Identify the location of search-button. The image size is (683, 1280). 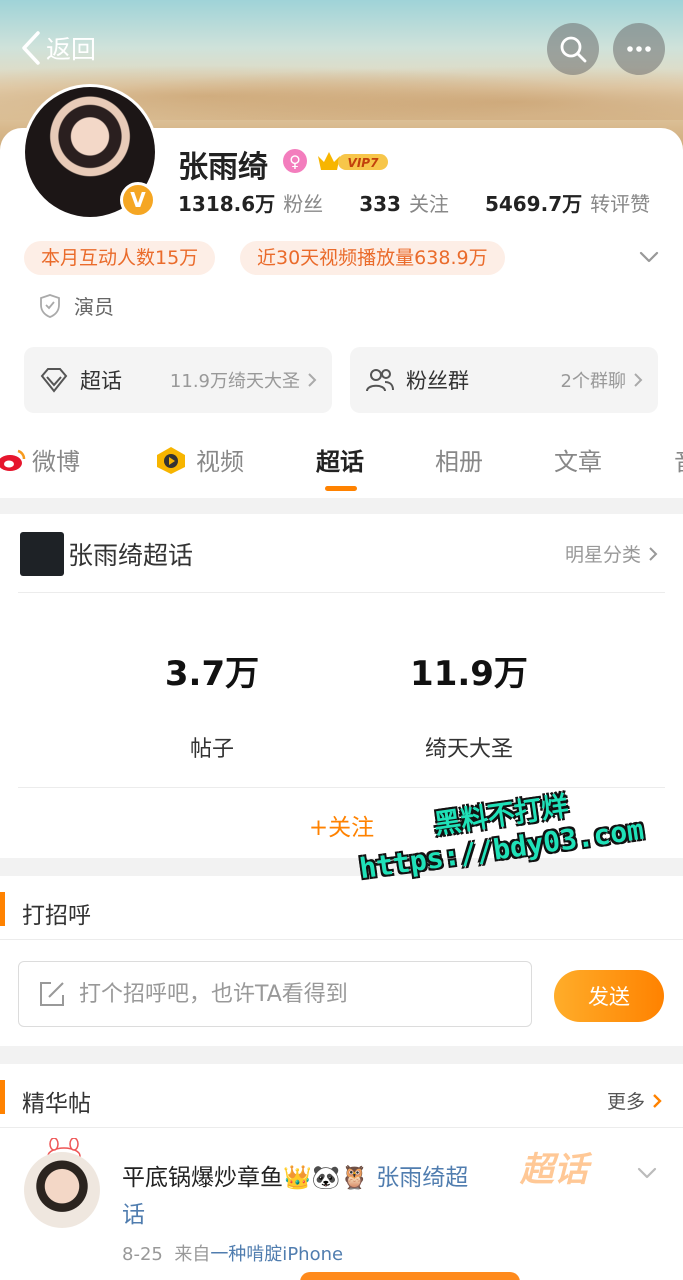
(573, 49).